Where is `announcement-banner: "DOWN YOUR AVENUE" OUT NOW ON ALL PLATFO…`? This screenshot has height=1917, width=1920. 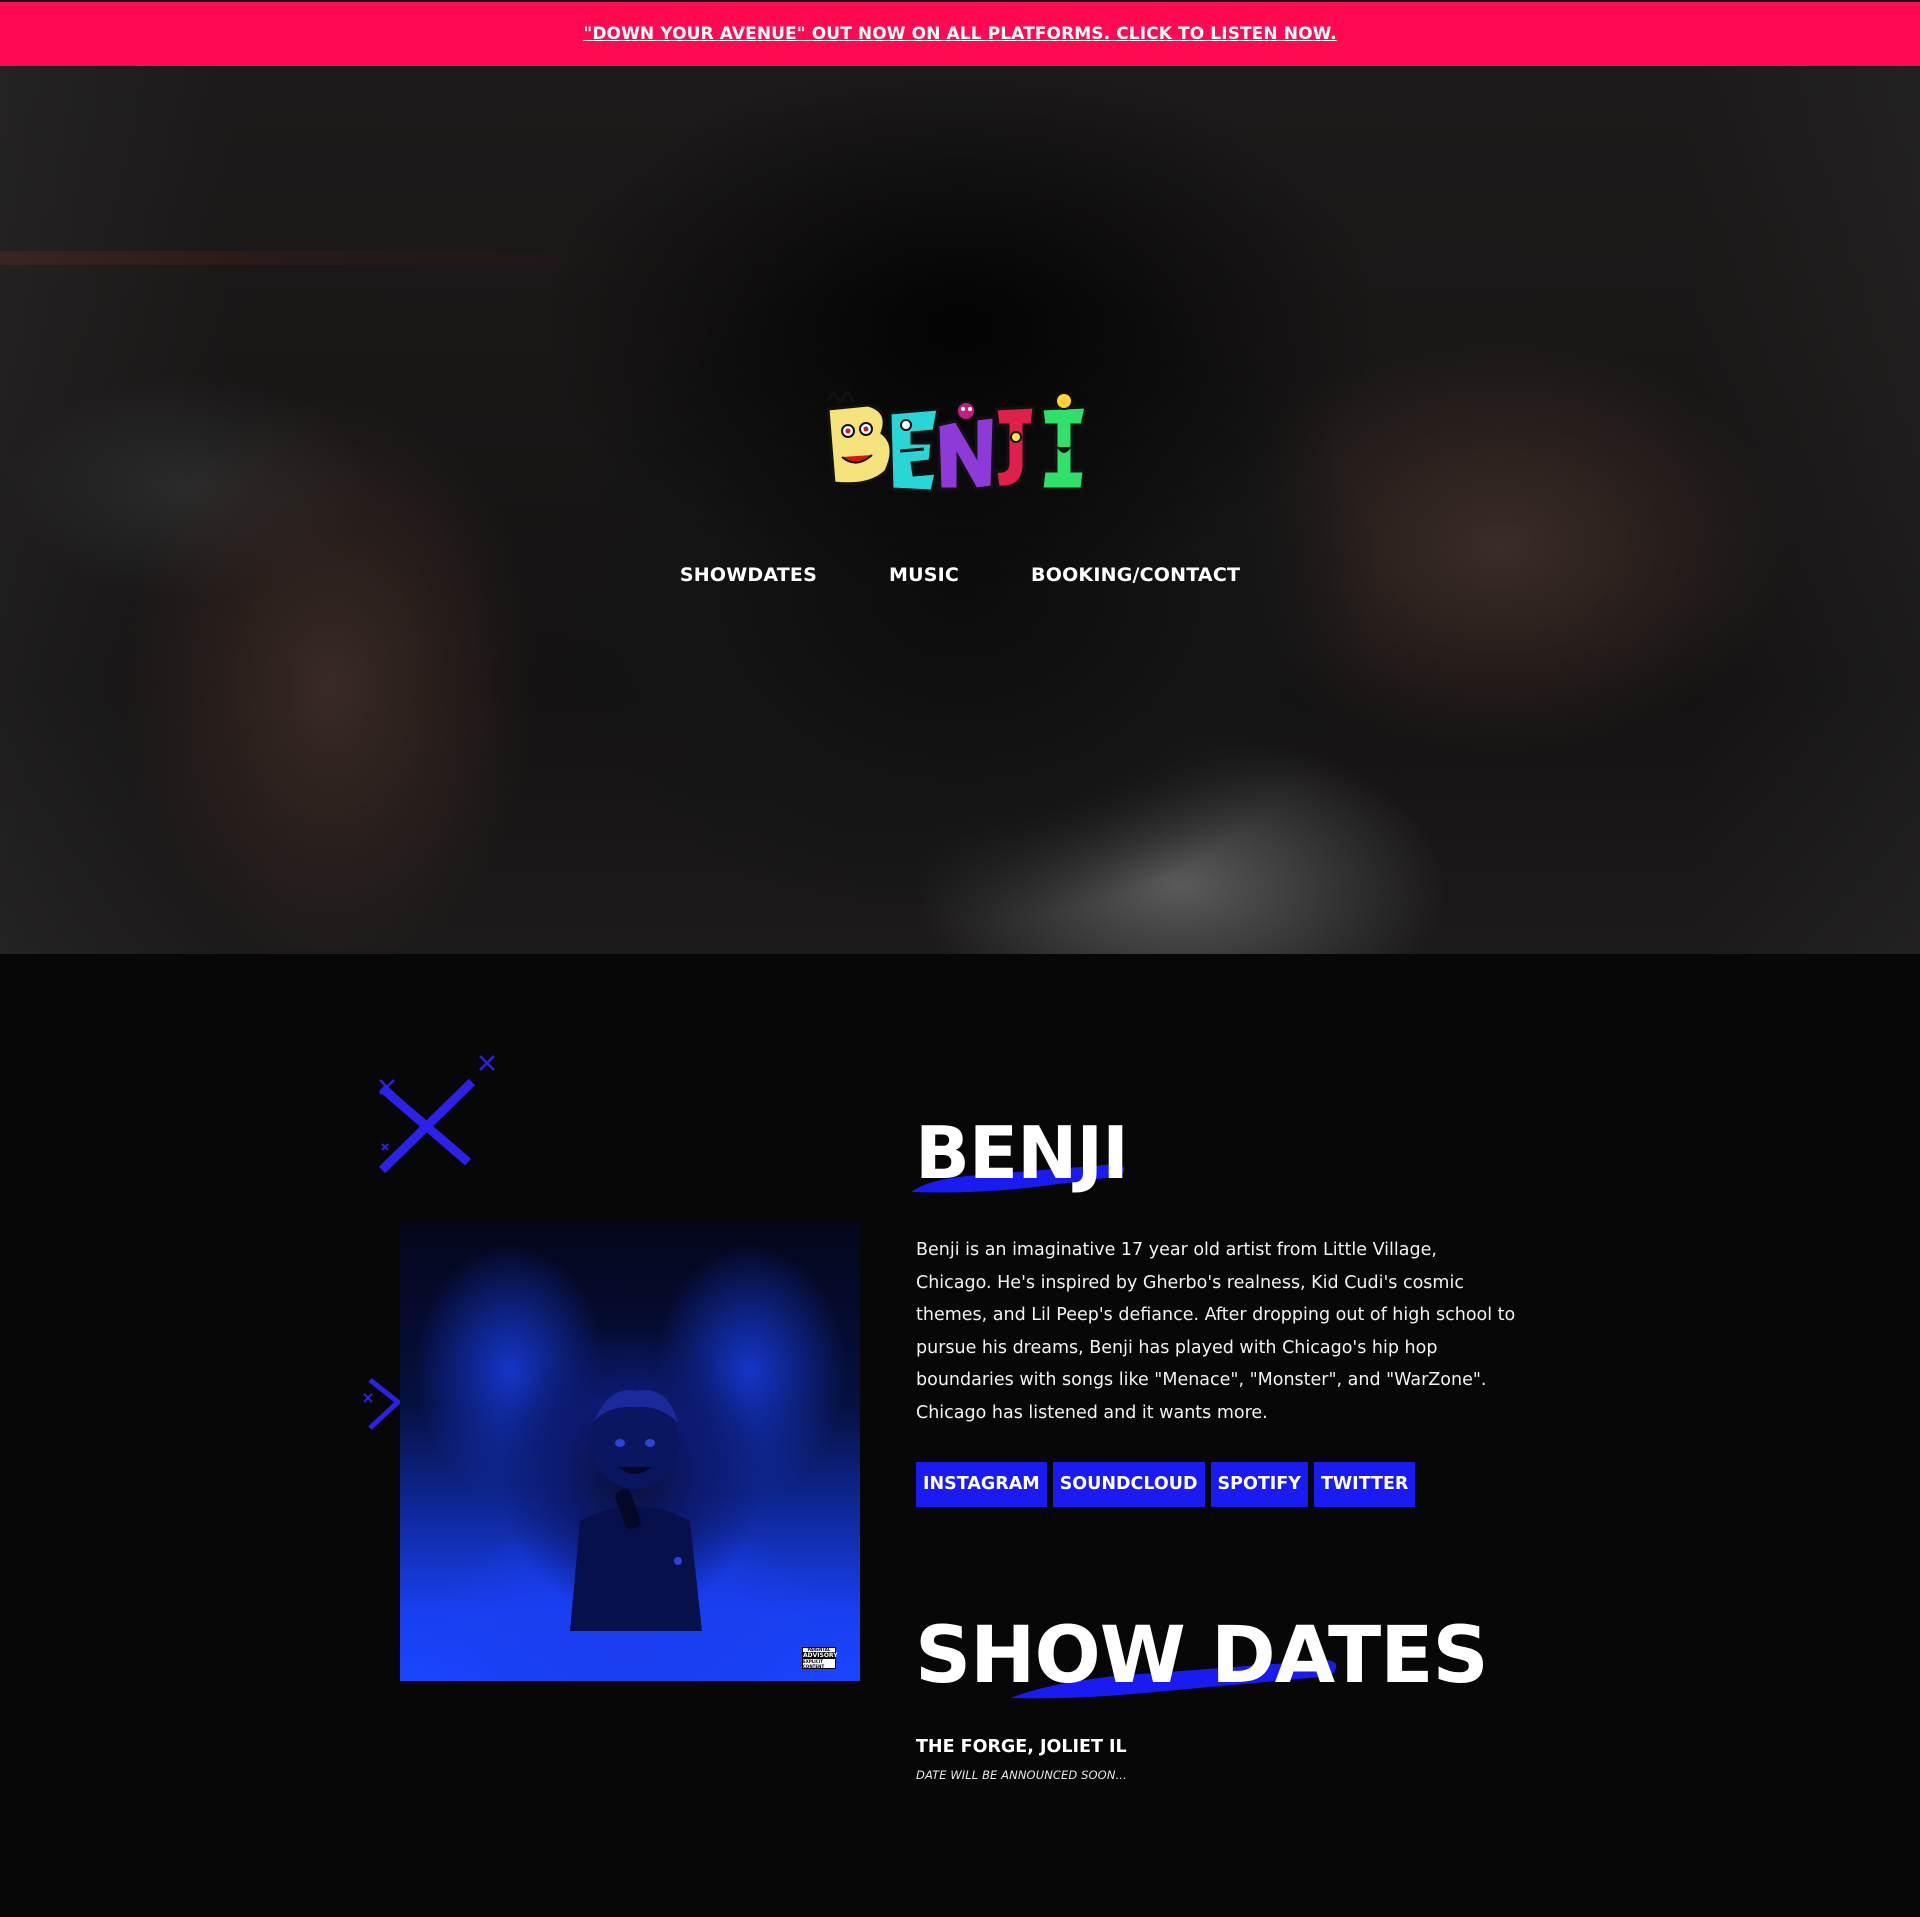
announcement-banner: "DOWN YOUR AVENUE" OUT NOW ON ALL PLATFO… is located at coordinates (960, 33).